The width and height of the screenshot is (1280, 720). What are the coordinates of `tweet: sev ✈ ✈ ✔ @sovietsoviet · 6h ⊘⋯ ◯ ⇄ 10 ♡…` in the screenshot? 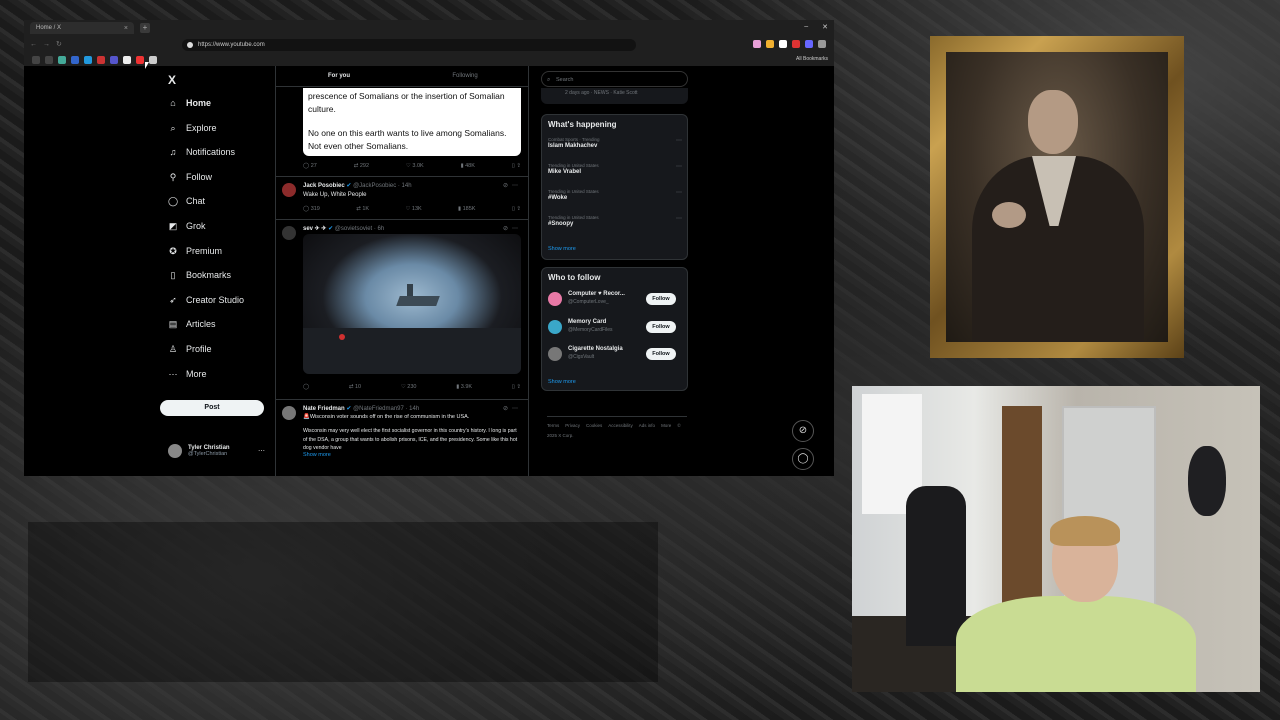 It's located at (402, 308).